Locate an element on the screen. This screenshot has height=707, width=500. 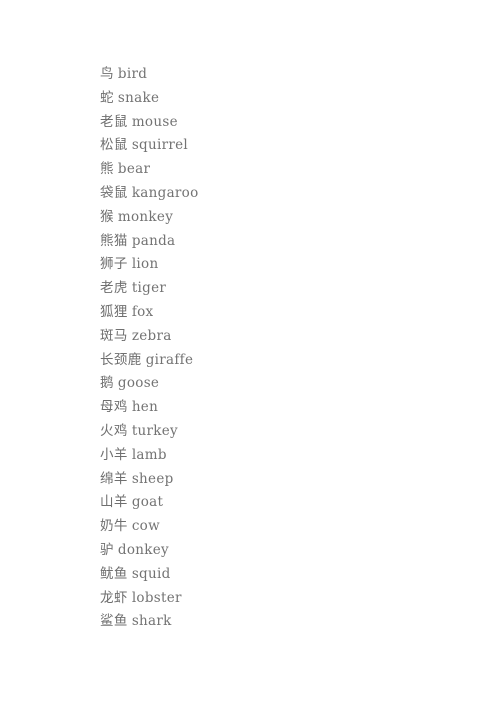
chinese-term: 母鸡 is located at coordinates (114, 407).